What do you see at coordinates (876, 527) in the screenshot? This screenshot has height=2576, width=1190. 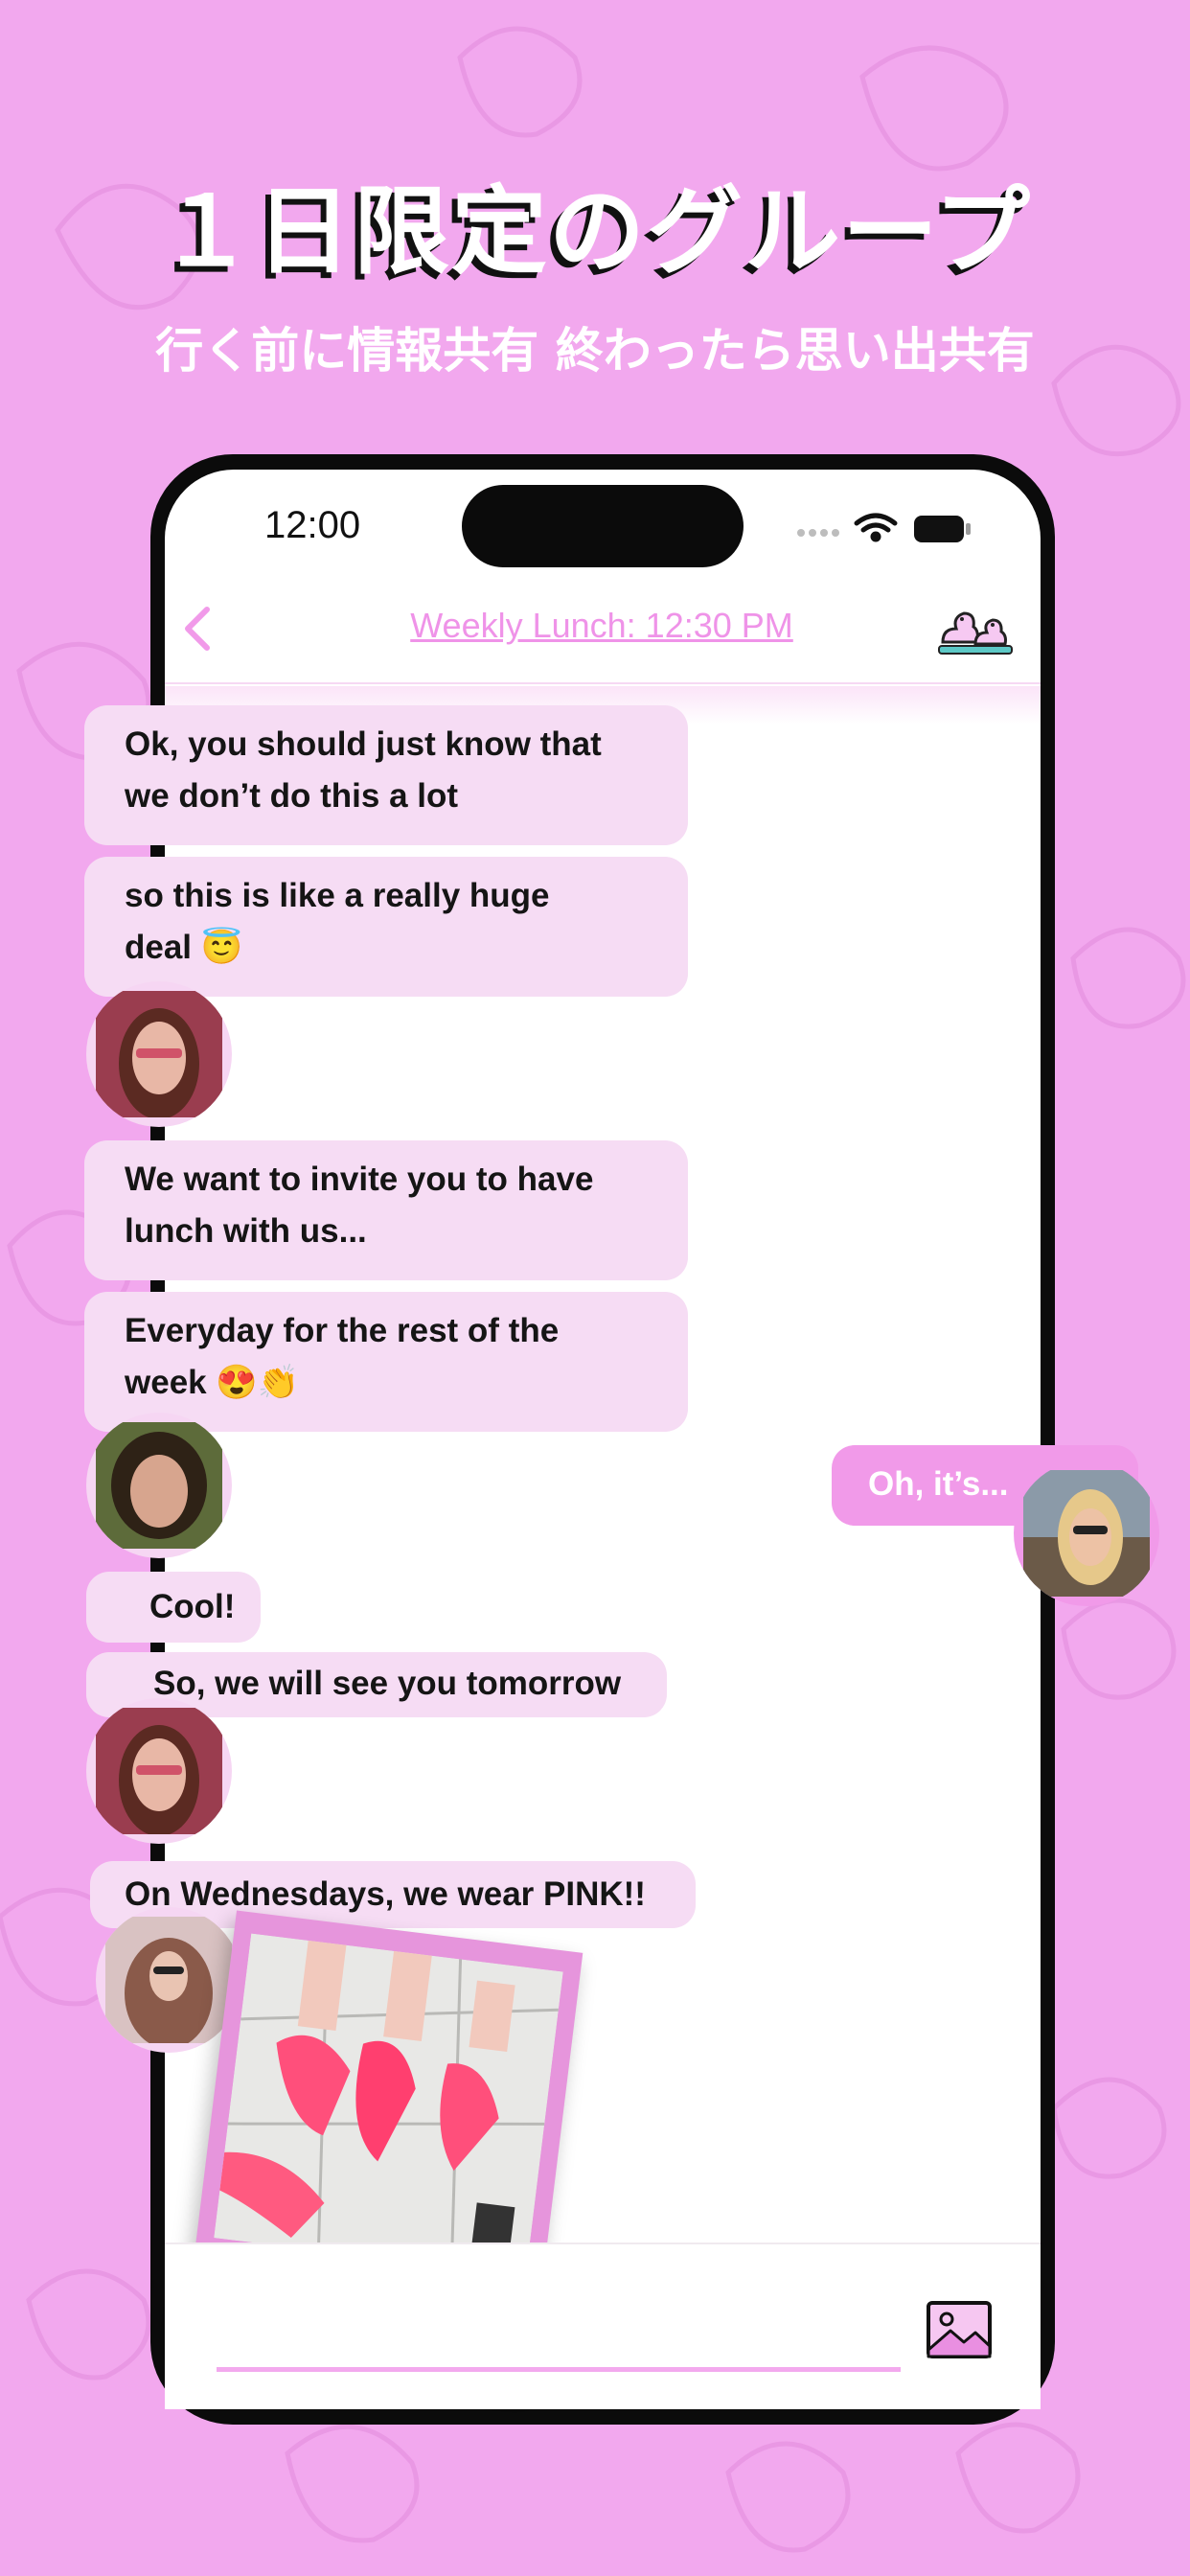 I see `wifi-icon` at bounding box center [876, 527].